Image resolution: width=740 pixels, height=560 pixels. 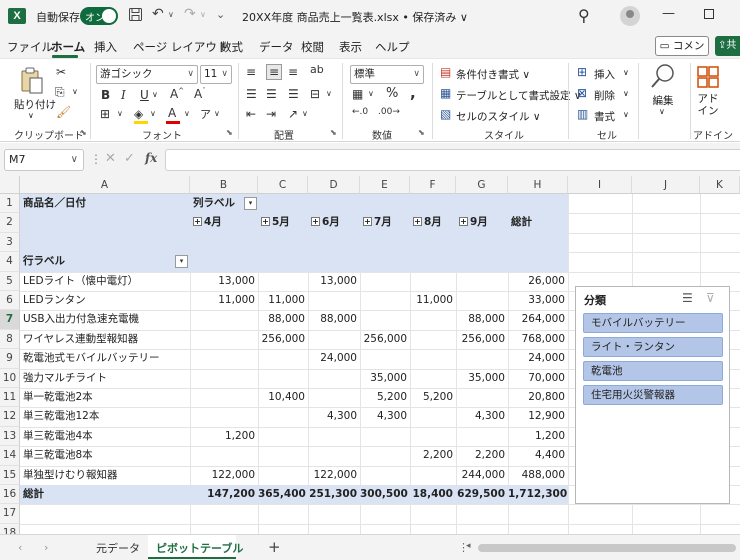 What do you see at coordinates (519, 95) in the screenshot?
I see `format-as-table-button: テーブルとして書式設定 ∨` at bounding box center [519, 95].